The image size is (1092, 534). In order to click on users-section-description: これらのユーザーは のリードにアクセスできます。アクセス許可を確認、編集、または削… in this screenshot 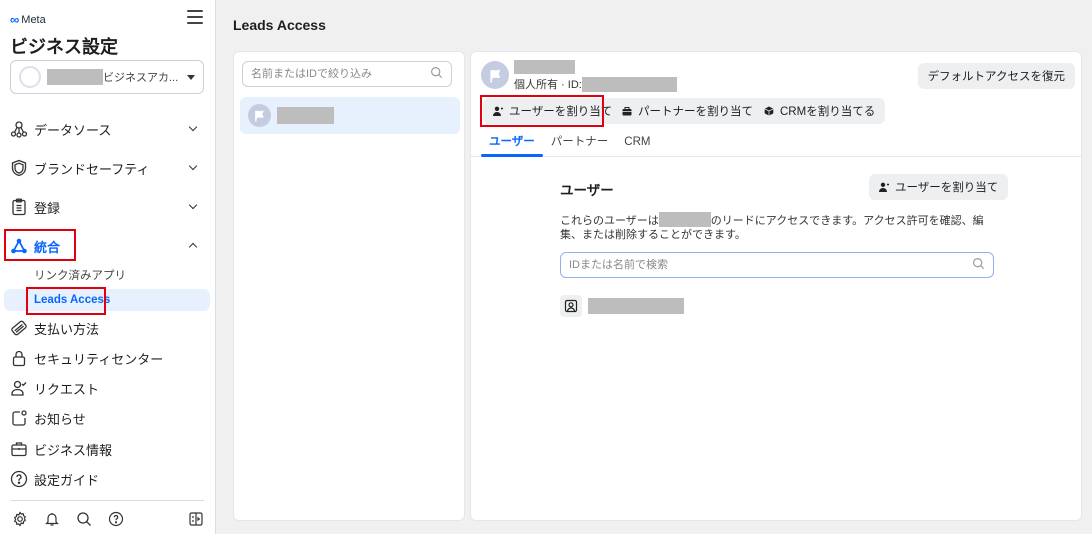, I will do `click(780, 227)`.